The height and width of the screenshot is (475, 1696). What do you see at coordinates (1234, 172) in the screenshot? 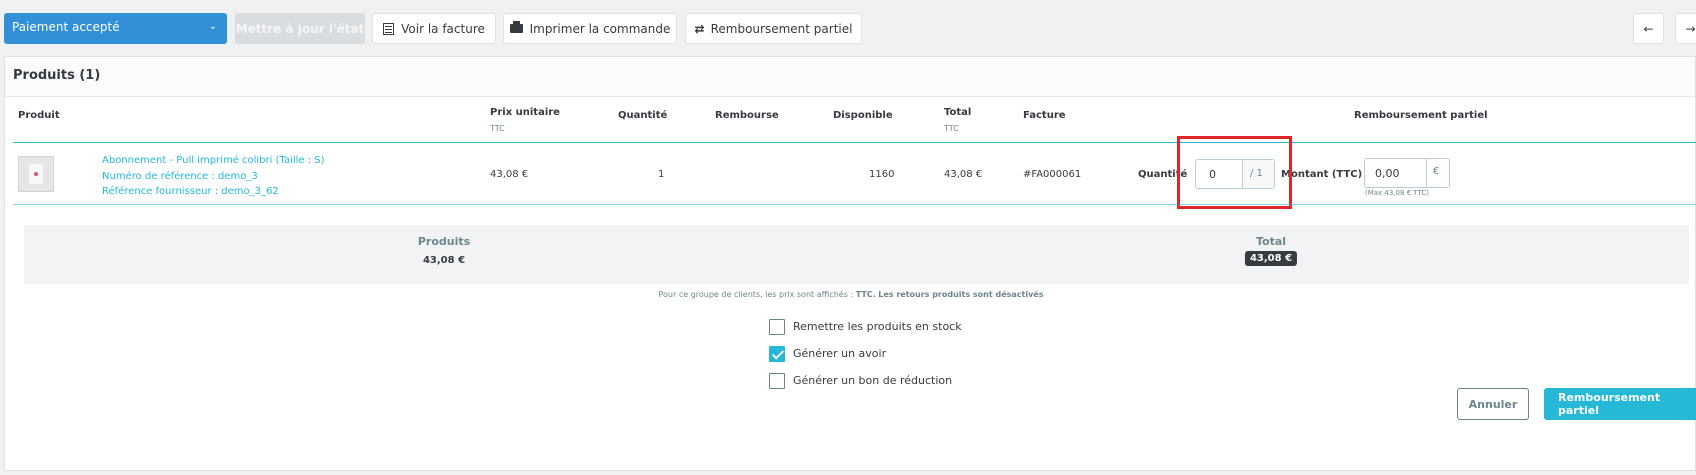
I see `highlight-box` at bounding box center [1234, 172].